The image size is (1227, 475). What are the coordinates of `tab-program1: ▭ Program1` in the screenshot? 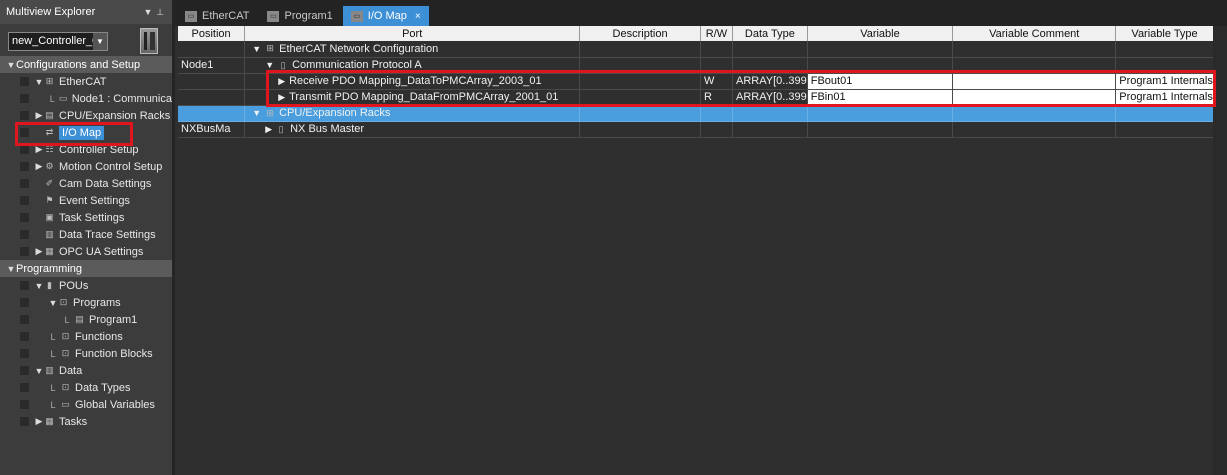 It's located at (299, 16).